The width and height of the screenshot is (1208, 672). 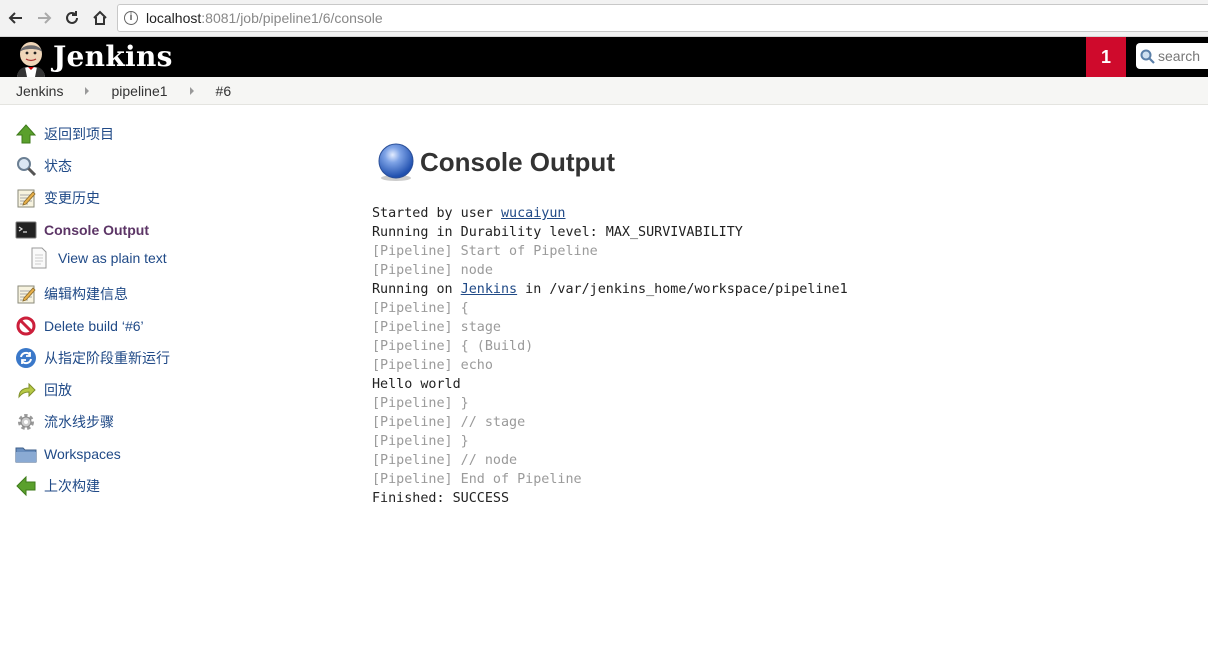 What do you see at coordinates (82, 454) in the screenshot?
I see `task-label: Workspaces` at bounding box center [82, 454].